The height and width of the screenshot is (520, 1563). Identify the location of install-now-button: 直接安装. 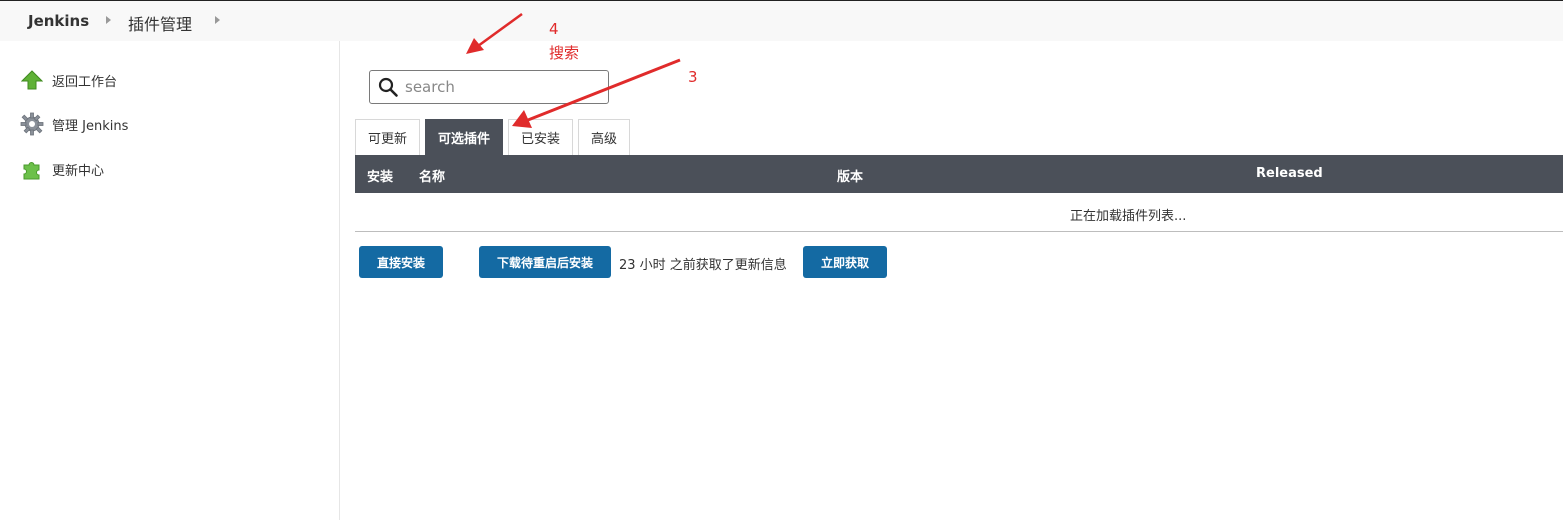
(401, 262).